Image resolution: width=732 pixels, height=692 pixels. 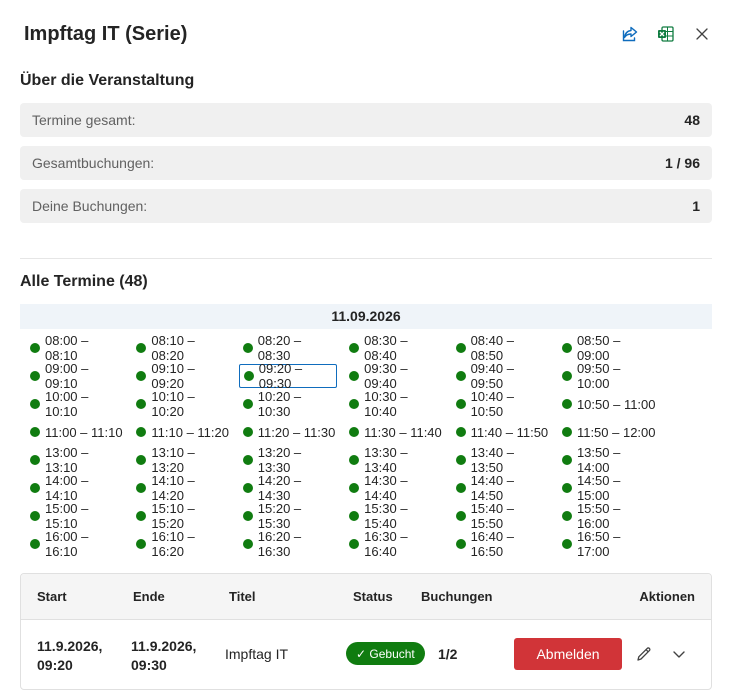 I want to click on time-slot: 14:00 – 14:10, so click(x=75, y=488).